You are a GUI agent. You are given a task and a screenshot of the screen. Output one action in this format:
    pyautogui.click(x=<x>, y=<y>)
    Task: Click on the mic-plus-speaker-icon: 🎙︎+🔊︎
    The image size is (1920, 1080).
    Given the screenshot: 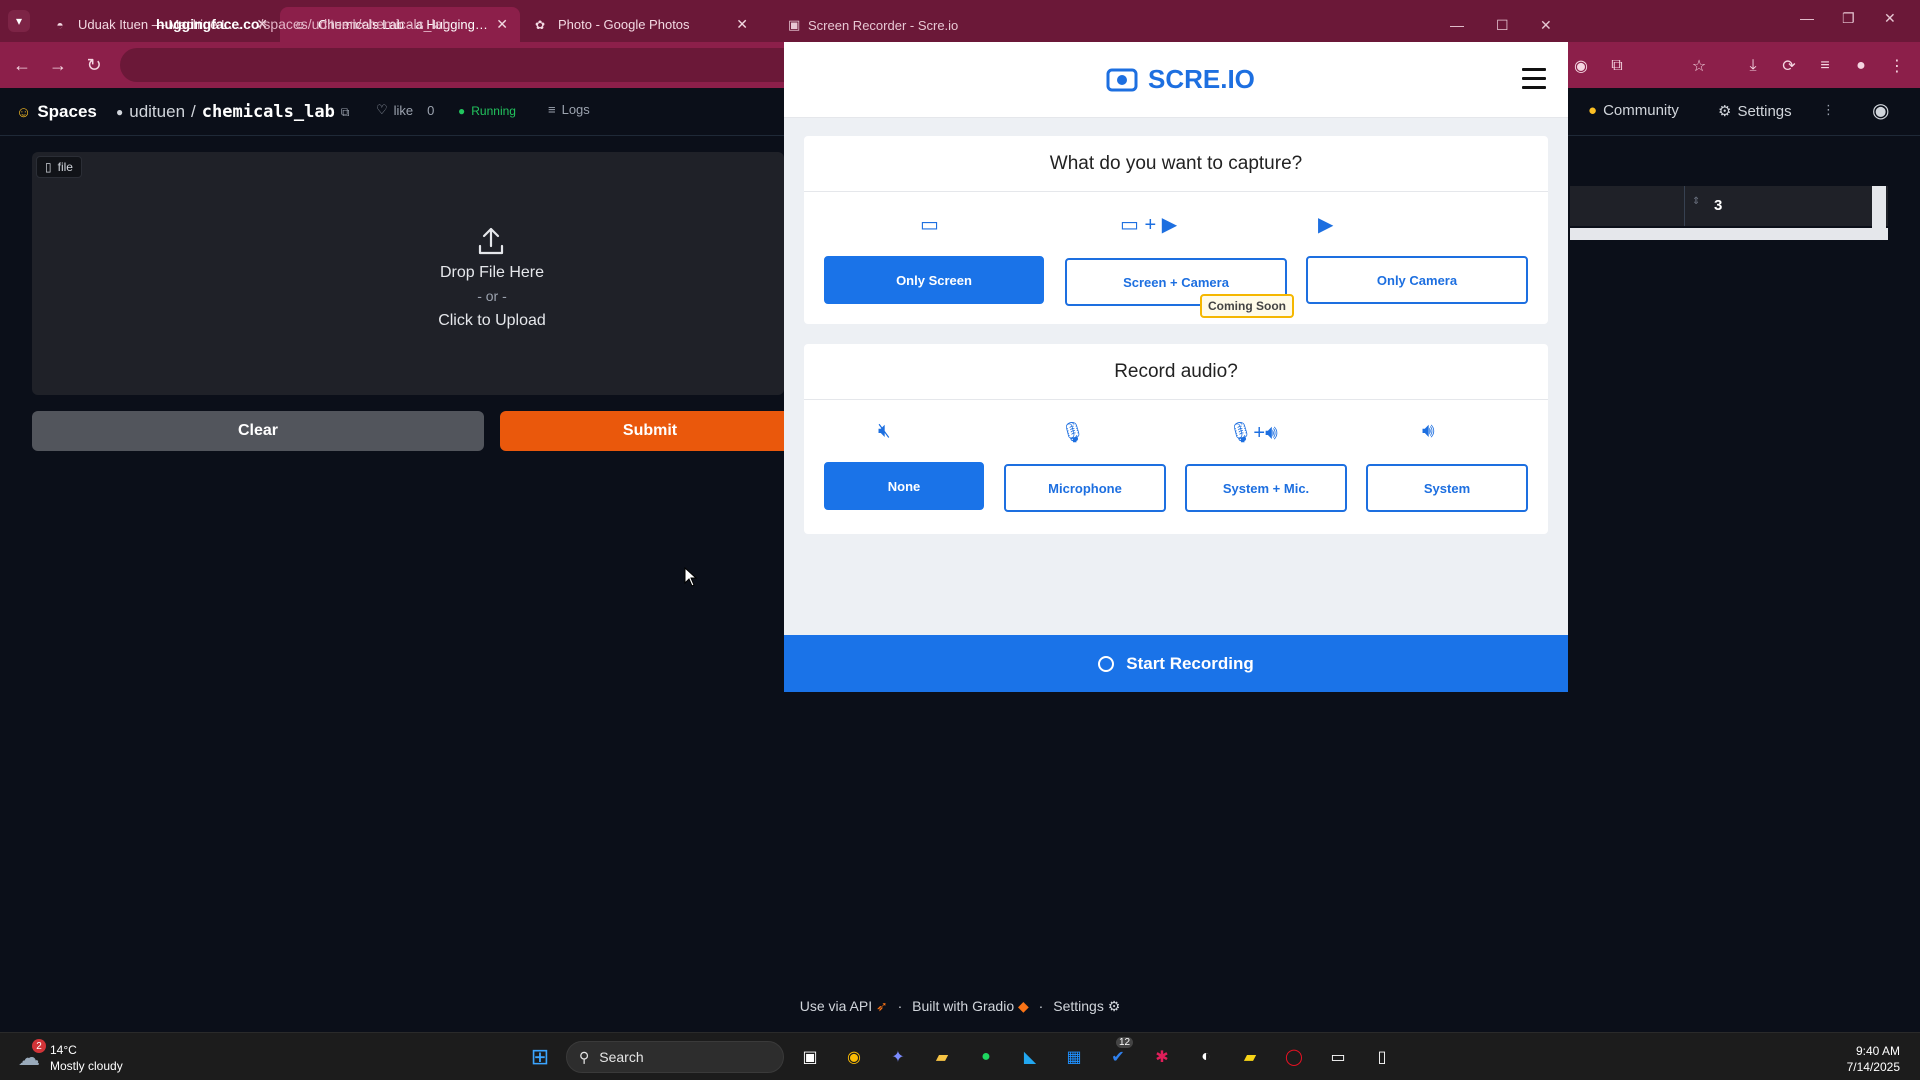 What is the action you would take?
    pyautogui.click(x=1253, y=433)
    